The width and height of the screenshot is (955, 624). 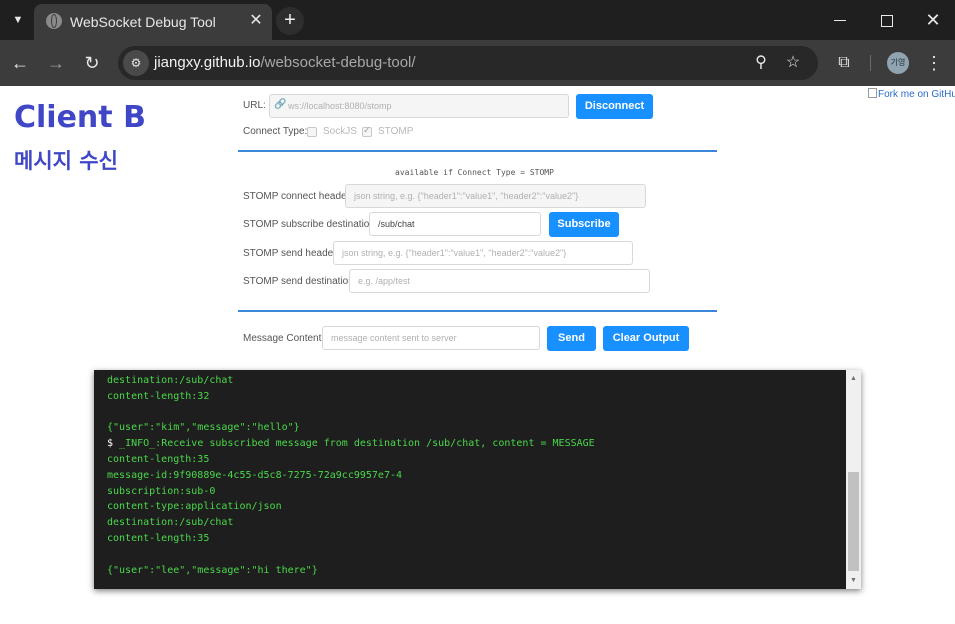 What do you see at coordinates (396, 131) in the screenshot?
I see `stomp-label: STOMP` at bounding box center [396, 131].